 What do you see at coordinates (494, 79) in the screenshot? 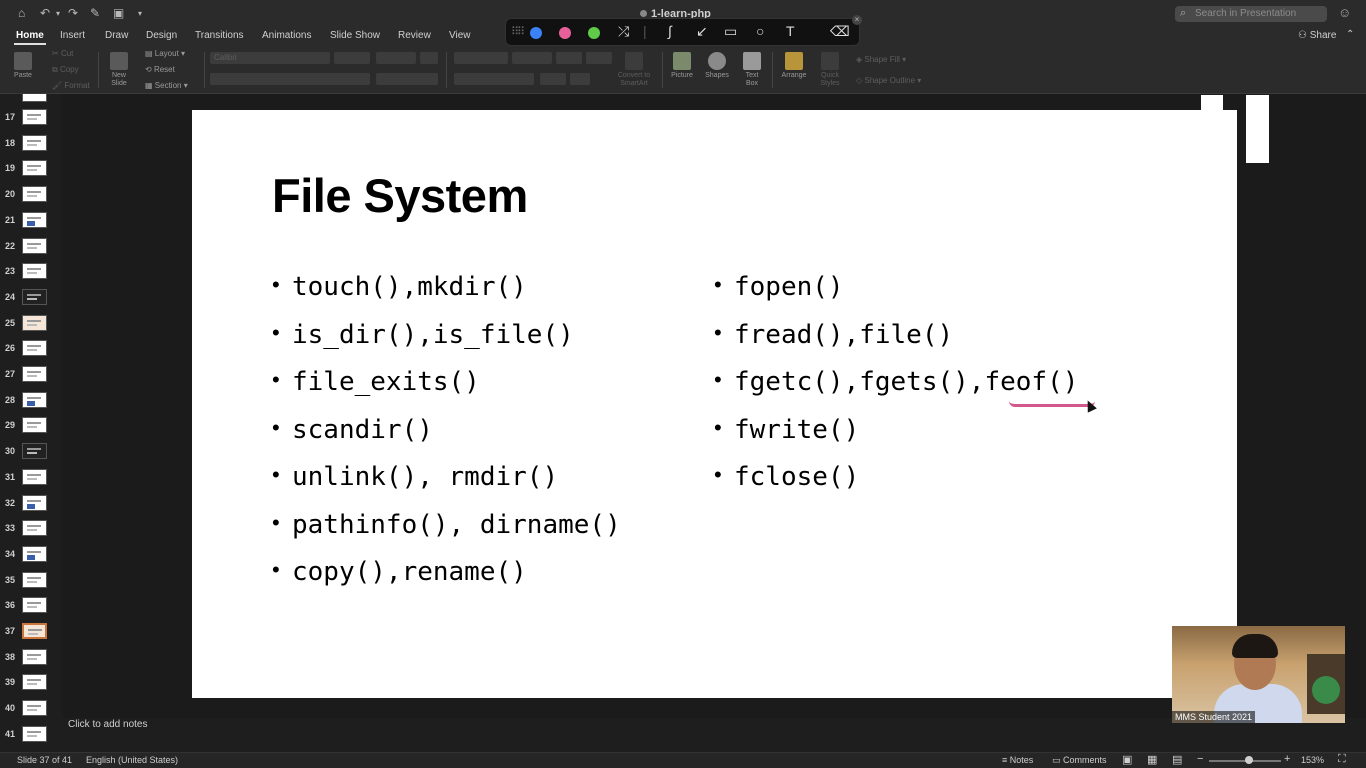
I see `align-buttons` at bounding box center [494, 79].